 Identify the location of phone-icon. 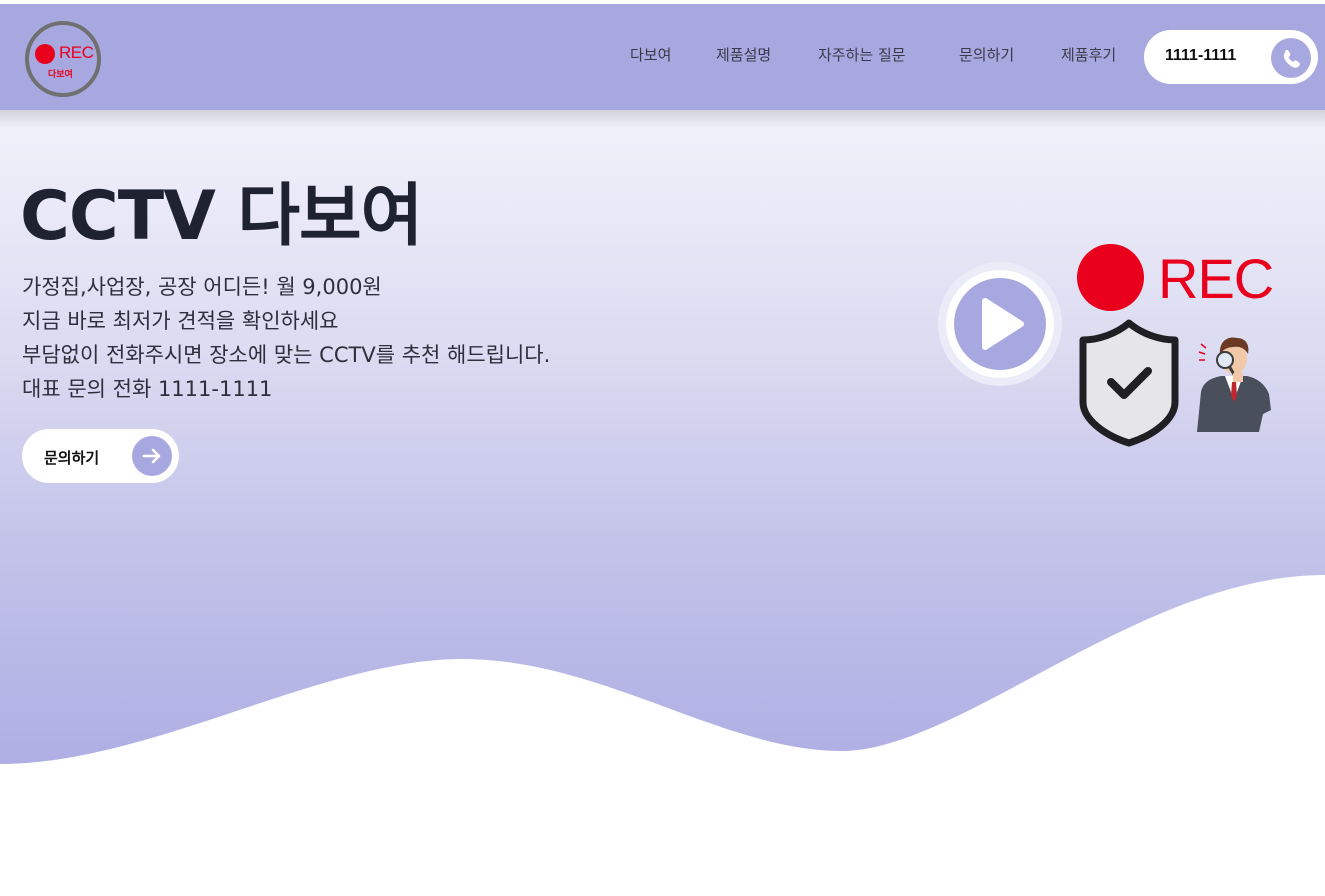
(1291, 58).